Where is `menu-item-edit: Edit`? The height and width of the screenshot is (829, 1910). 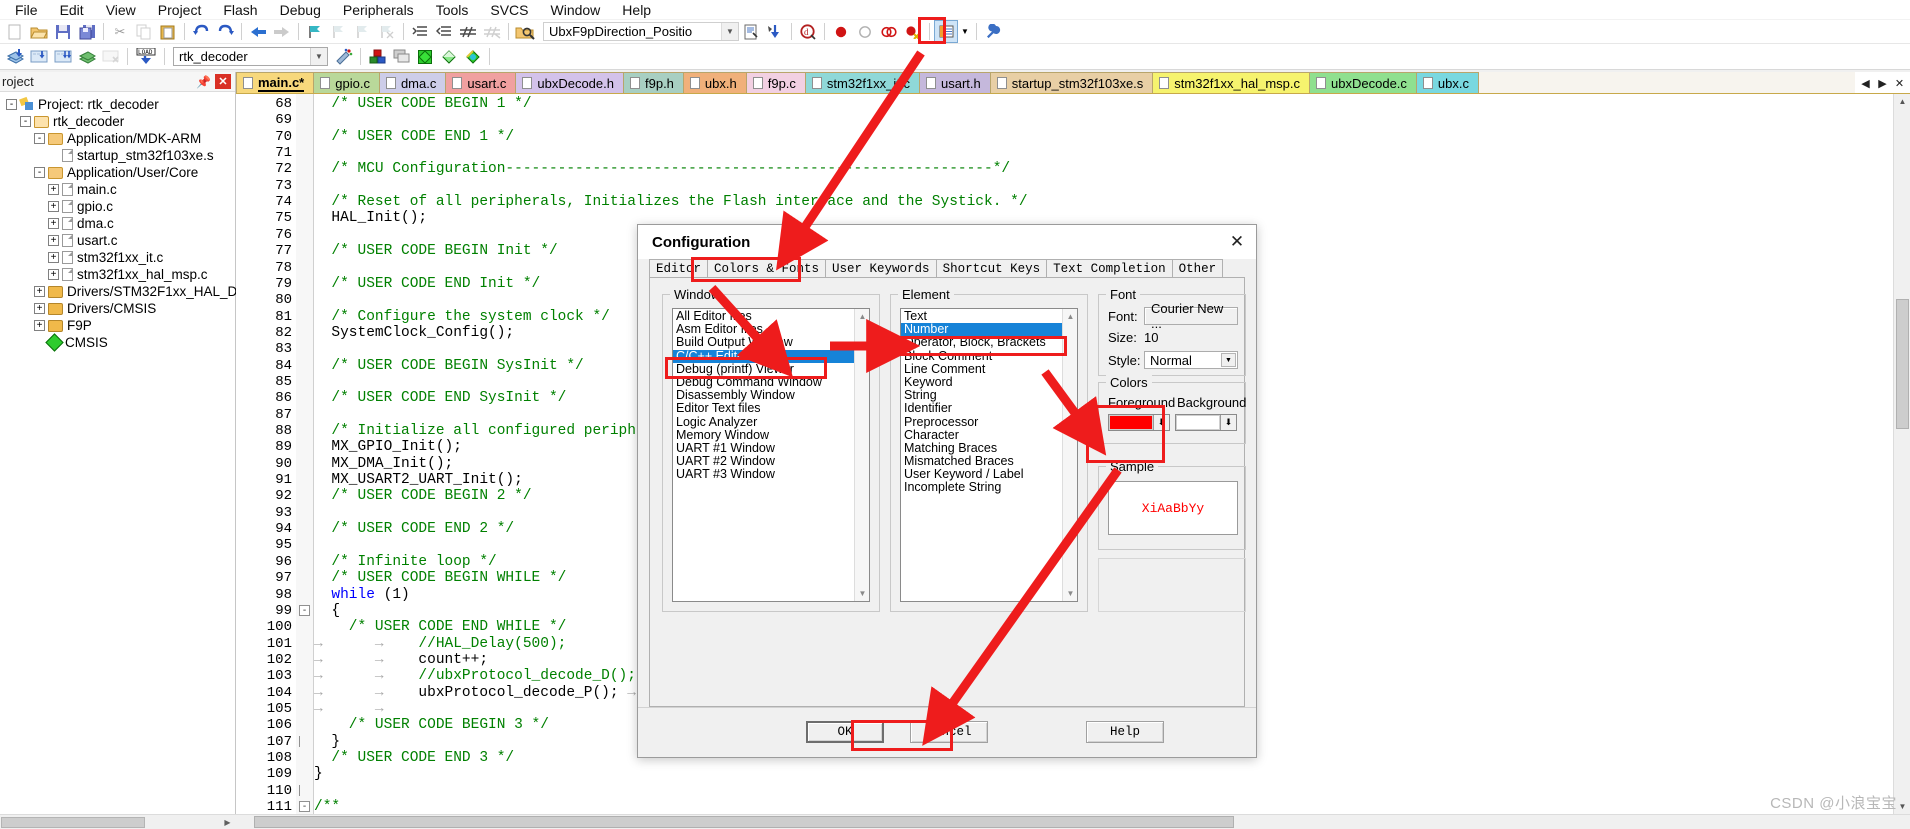
menu-item-edit: Edit is located at coordinates (72, 10).